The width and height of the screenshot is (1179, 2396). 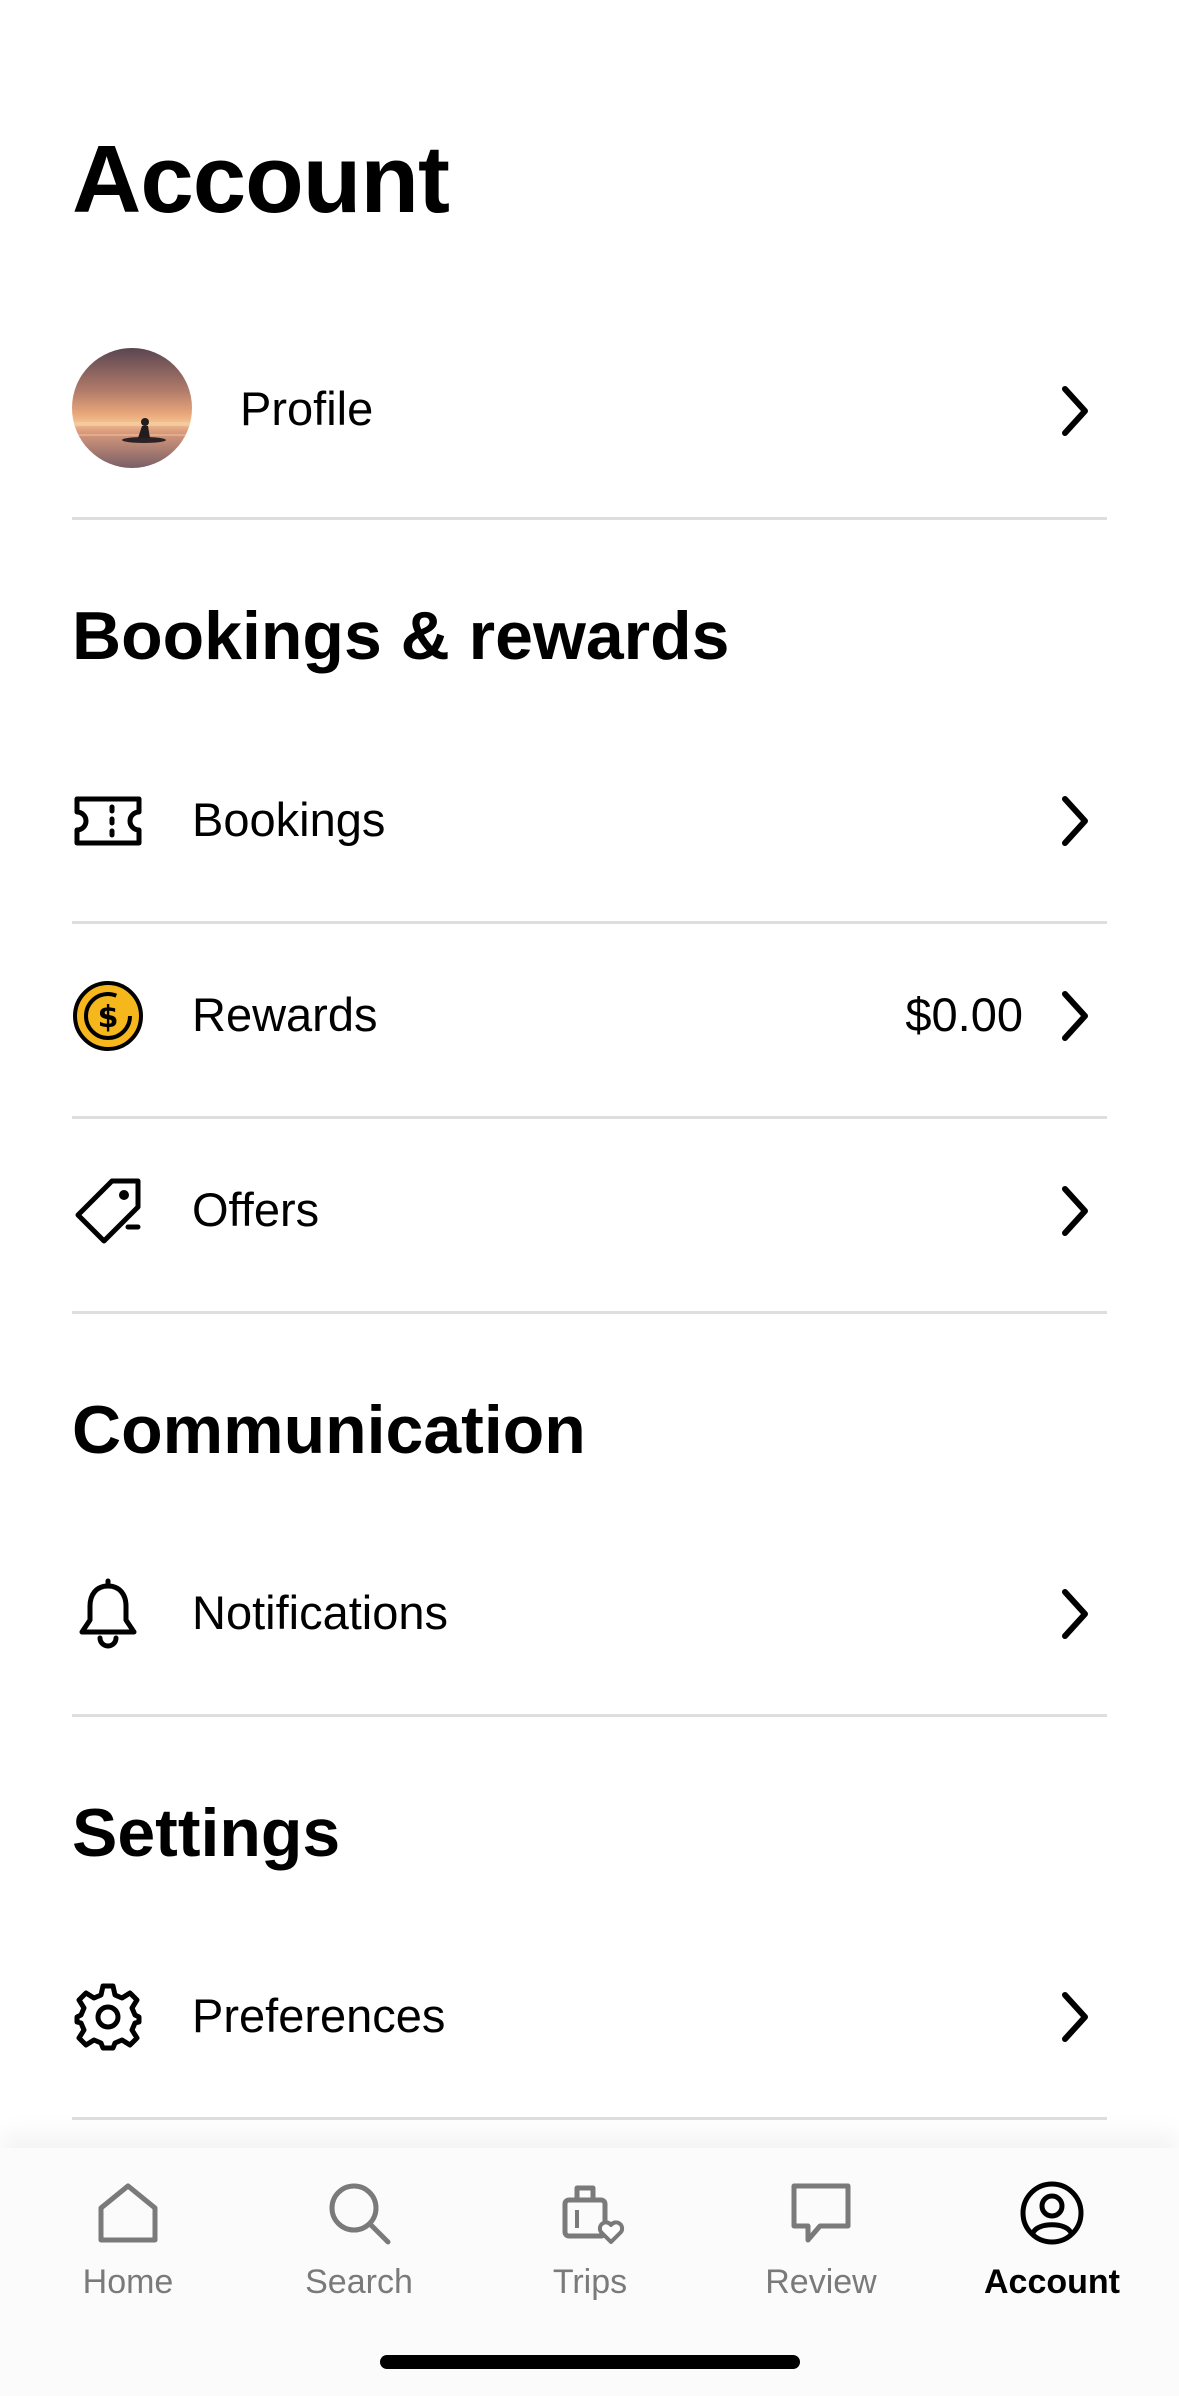 What do you see at coordinates (1052, 2213) in the screenshot?
I see `user-circle-icon` at bounding box center [1052, 2213].